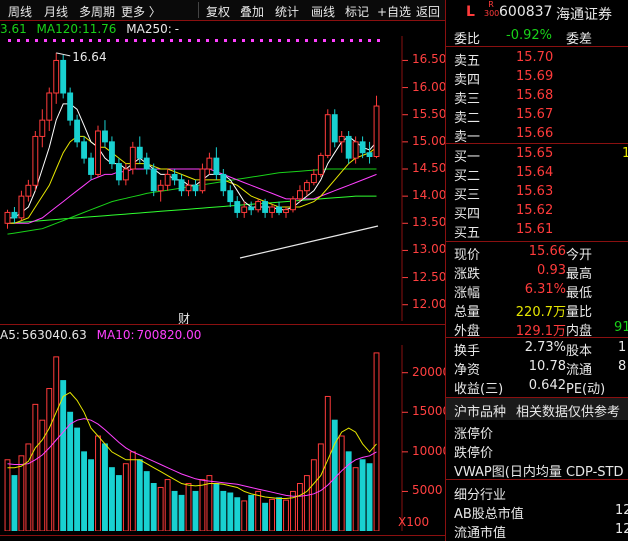  Describe the element at coordinates (218, 11) in the screenshot. I see `toolbar-adjust: 复权` at that location.